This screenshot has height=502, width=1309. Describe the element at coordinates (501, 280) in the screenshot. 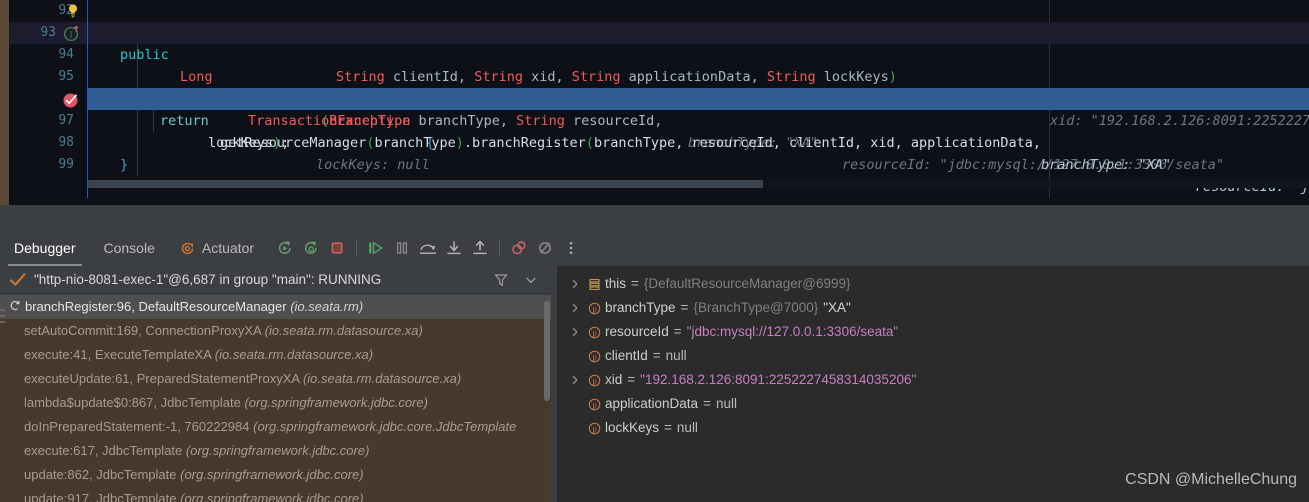

I see `filter-icon` at that location.